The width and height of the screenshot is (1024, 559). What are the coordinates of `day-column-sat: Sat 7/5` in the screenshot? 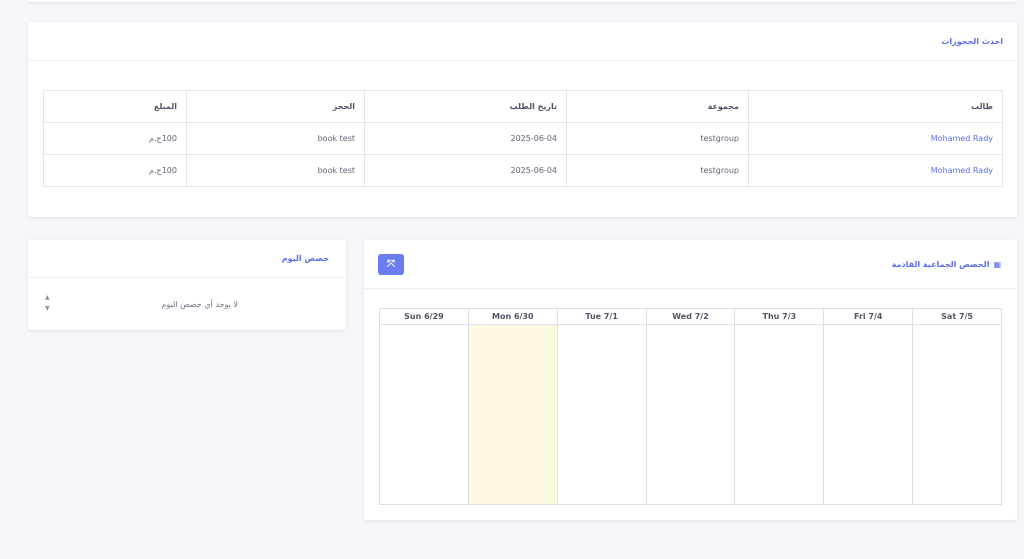 It's located at (957, 406).